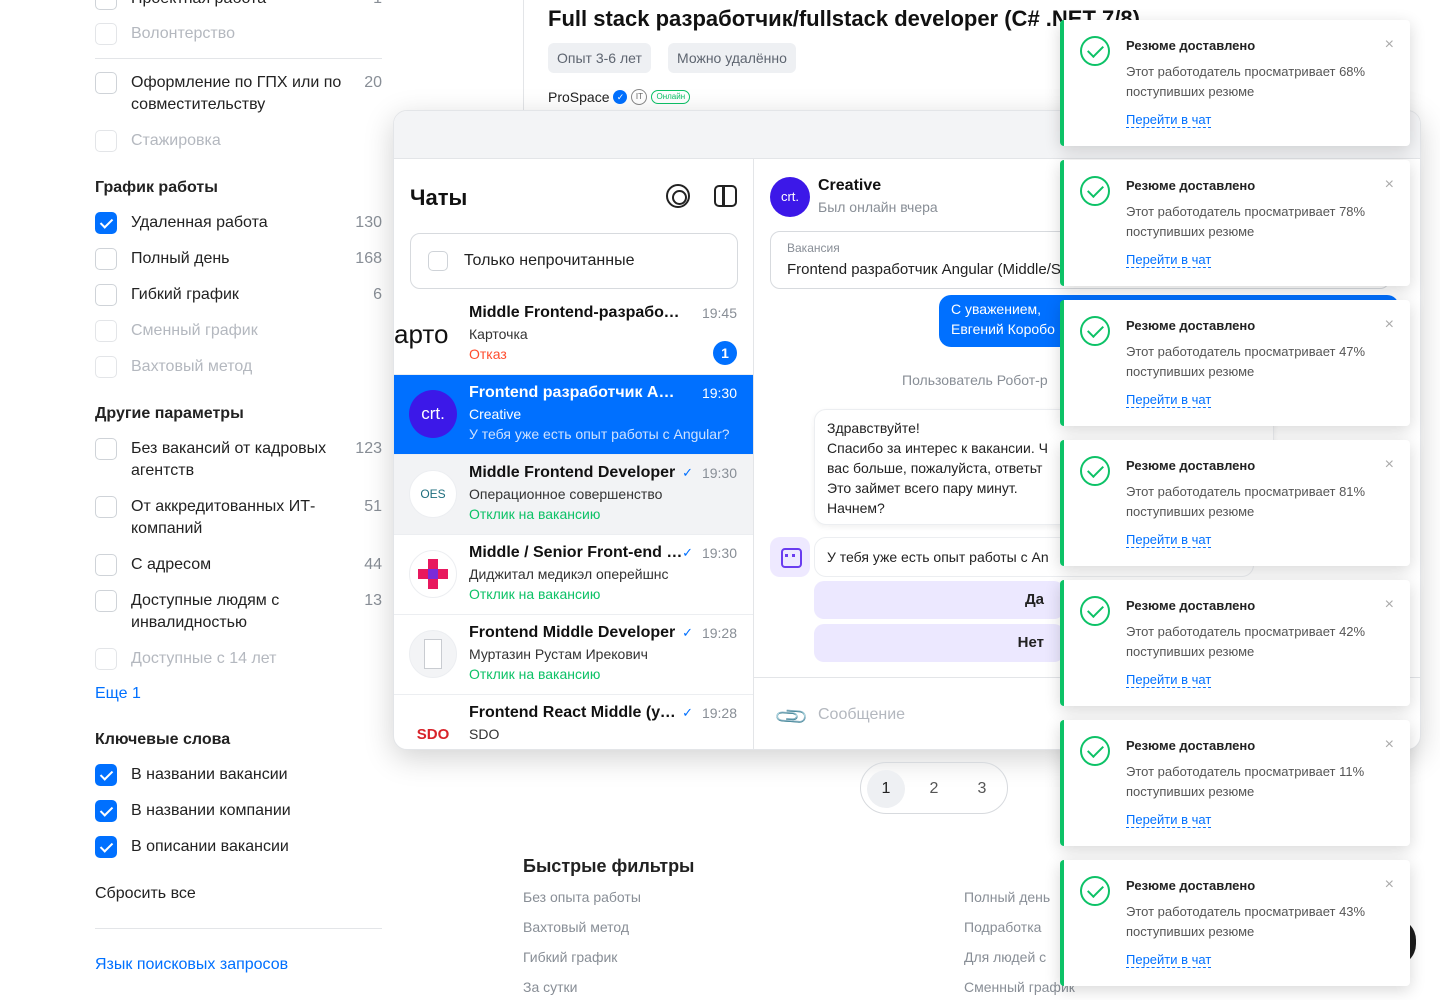 The image size is (1440, 1000). What do you see at coordinates (861, 715) in the screenshot?
I see `message-input: Сообщение` at bounding box center [861, 715].